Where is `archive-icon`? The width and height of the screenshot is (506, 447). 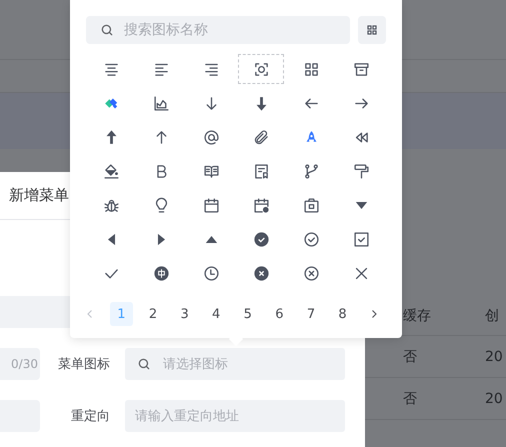 archive-icon is located at coordinates (361, 69).